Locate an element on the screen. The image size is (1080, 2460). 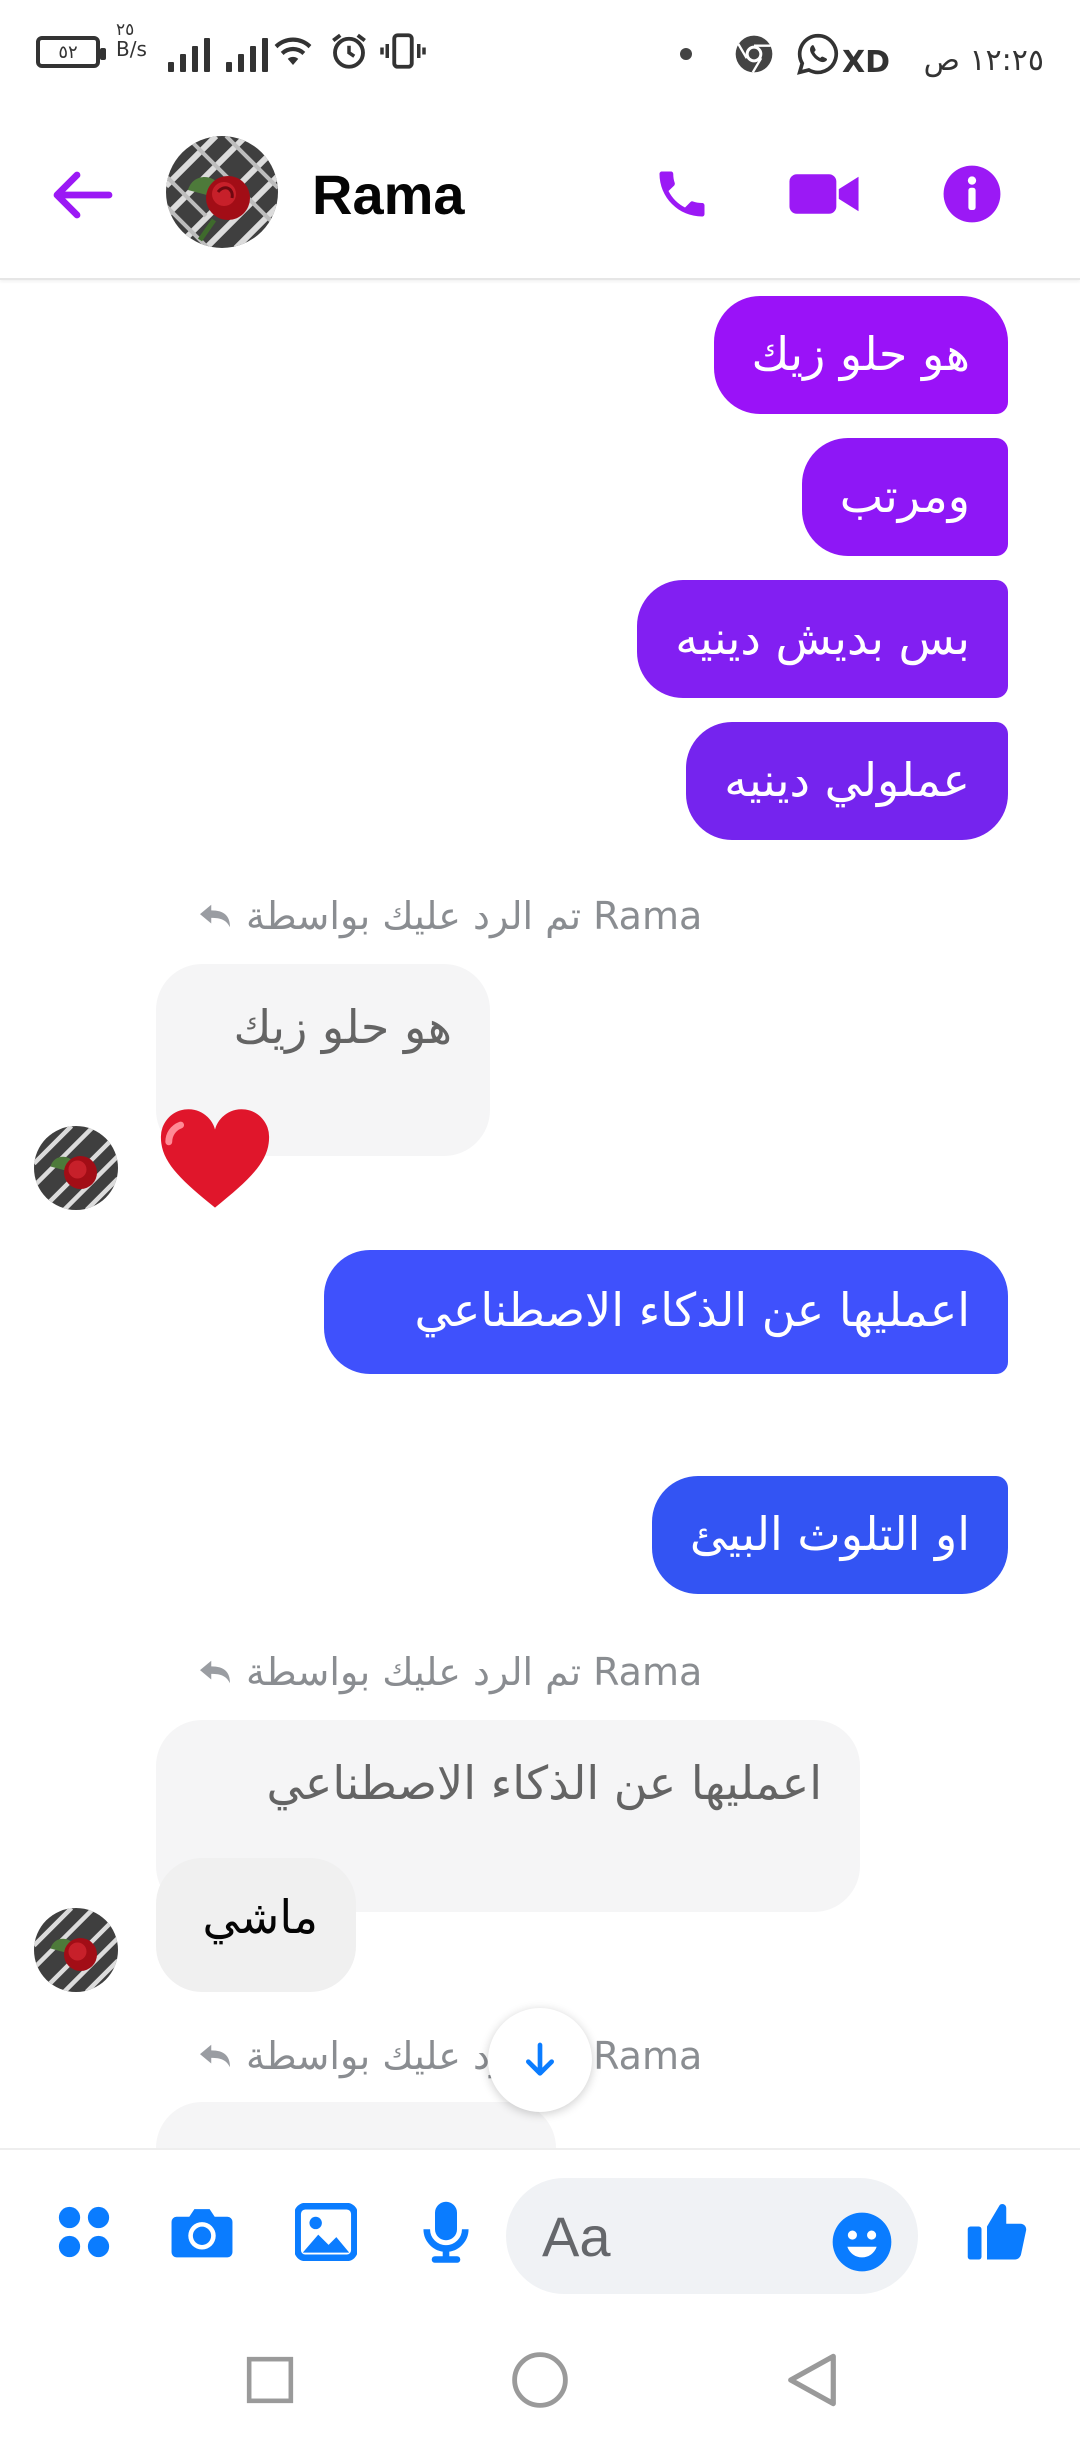
battery-level: ٥٢ is located at coordinates (68, 52).